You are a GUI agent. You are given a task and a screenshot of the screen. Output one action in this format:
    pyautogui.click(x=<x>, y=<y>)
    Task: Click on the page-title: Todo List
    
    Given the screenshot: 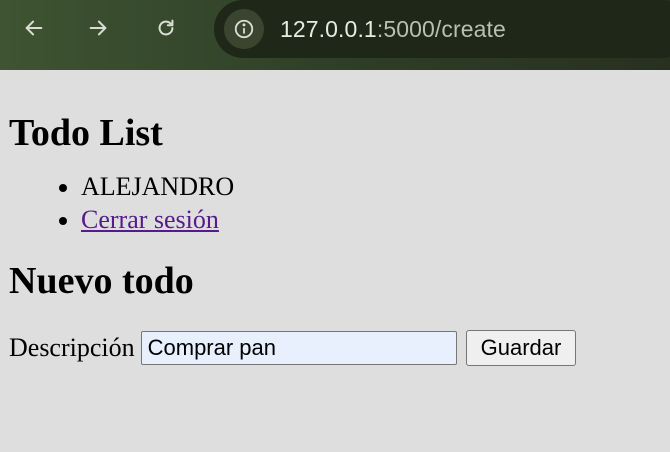 What is the action you would take?
    pyautogui.click(x=86, y=133)
    